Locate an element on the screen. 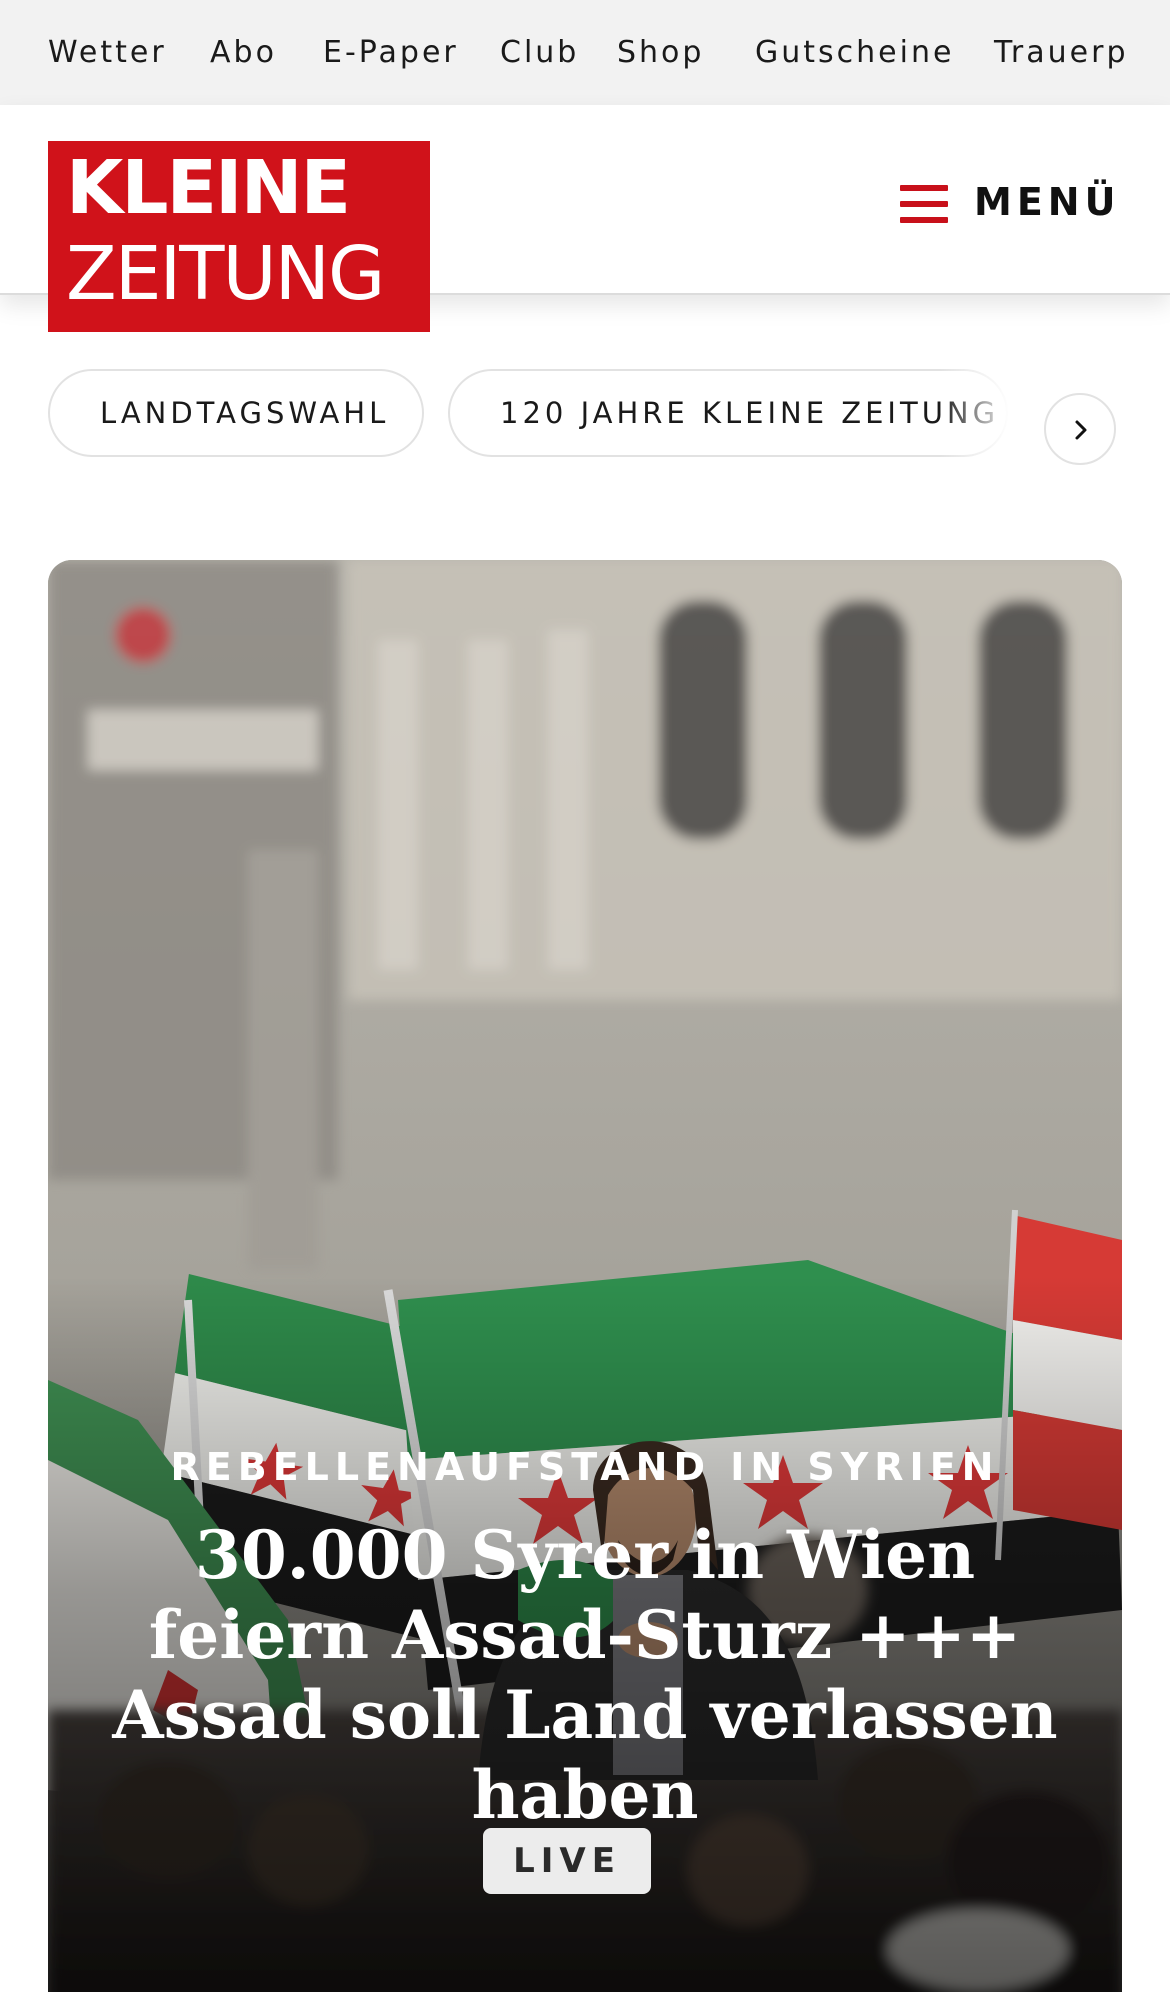 The width and height of the screenshot is (1170, 1992). service-nav-wetter: Wetter is located at coordinates (107, 52).